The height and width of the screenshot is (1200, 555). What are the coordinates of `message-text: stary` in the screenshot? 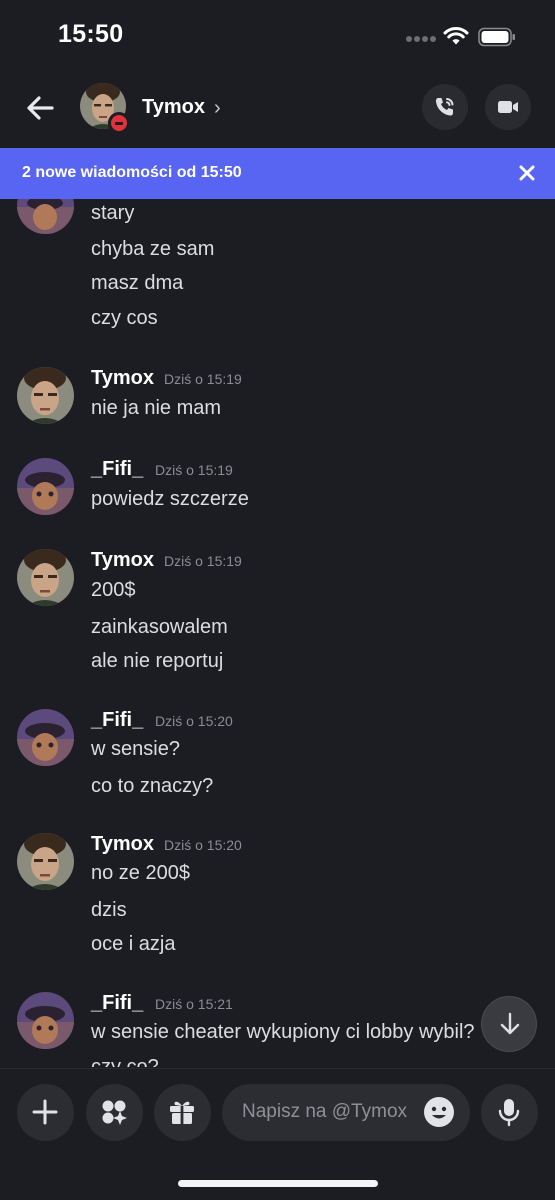 It's located at (113, 213).